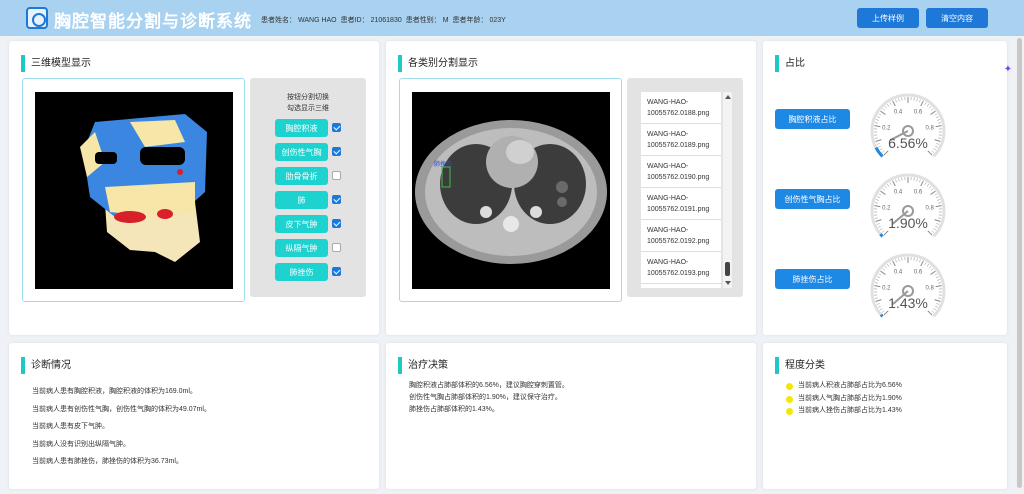  What do you see at coordinates (153, 21) in the screenshot?
I see `app-title: 胸腔智能分割与诊断系统` at bounding box center [153, 21].